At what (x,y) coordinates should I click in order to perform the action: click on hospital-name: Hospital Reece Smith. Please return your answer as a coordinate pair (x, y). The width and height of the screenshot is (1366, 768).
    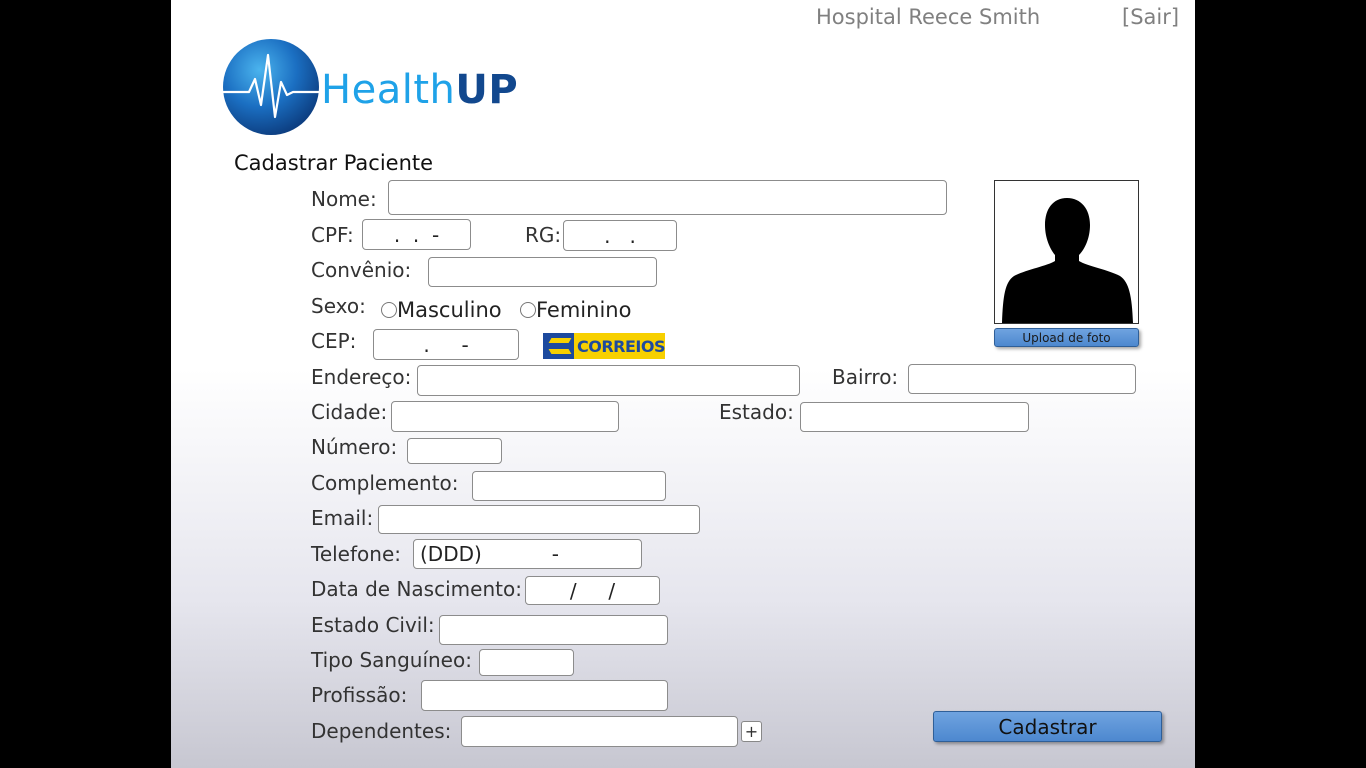
    Looking at the image, I should click on (928, 17).